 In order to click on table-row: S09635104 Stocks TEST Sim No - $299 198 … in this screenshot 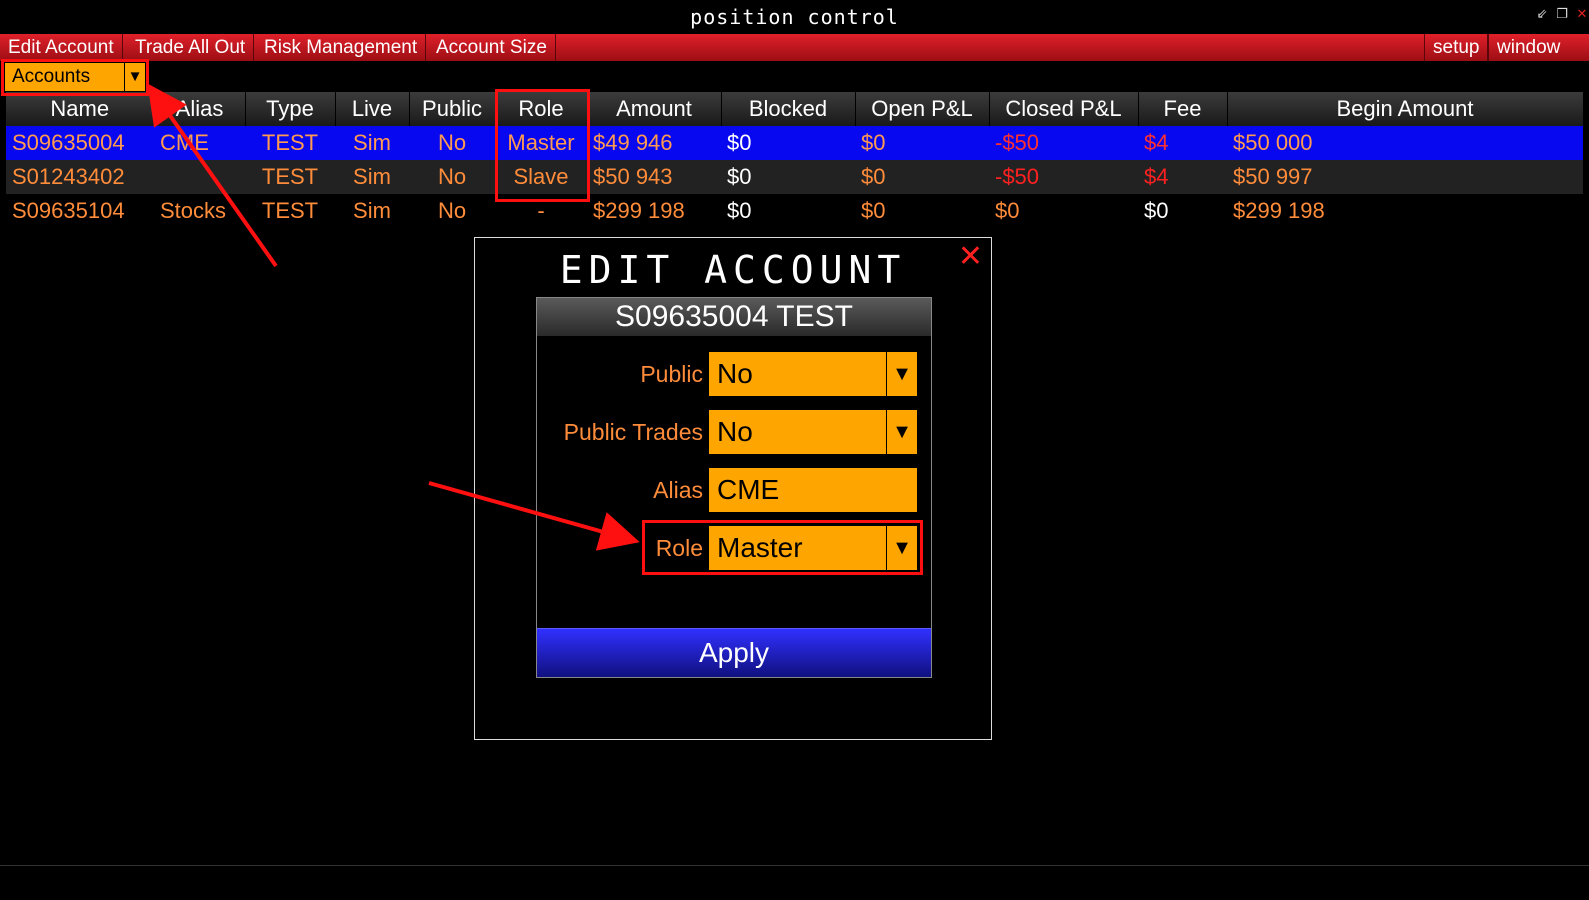, I will do `click(794, 211)`.